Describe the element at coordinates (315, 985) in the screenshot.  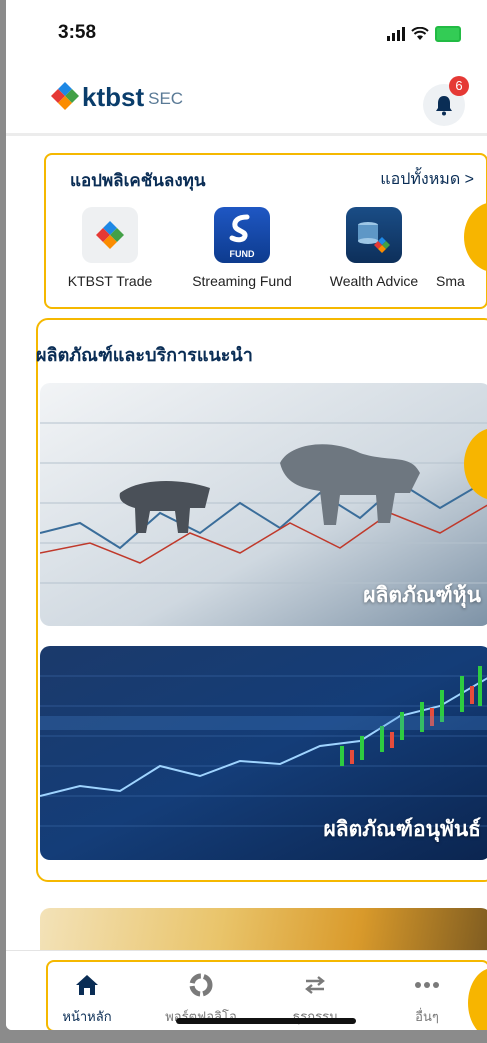
I see `transfer-icon` at that location.